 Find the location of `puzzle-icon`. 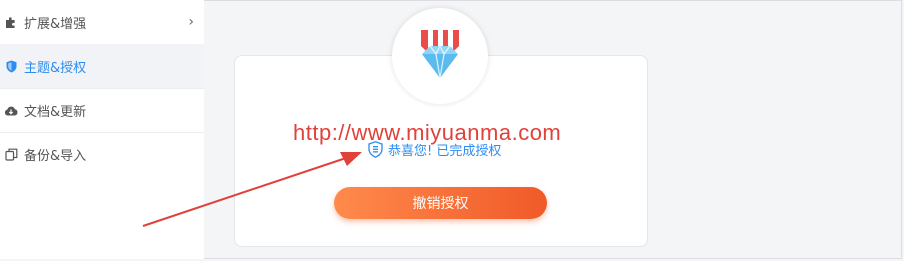

puzzle-icon is located at coordinates (11, 22).